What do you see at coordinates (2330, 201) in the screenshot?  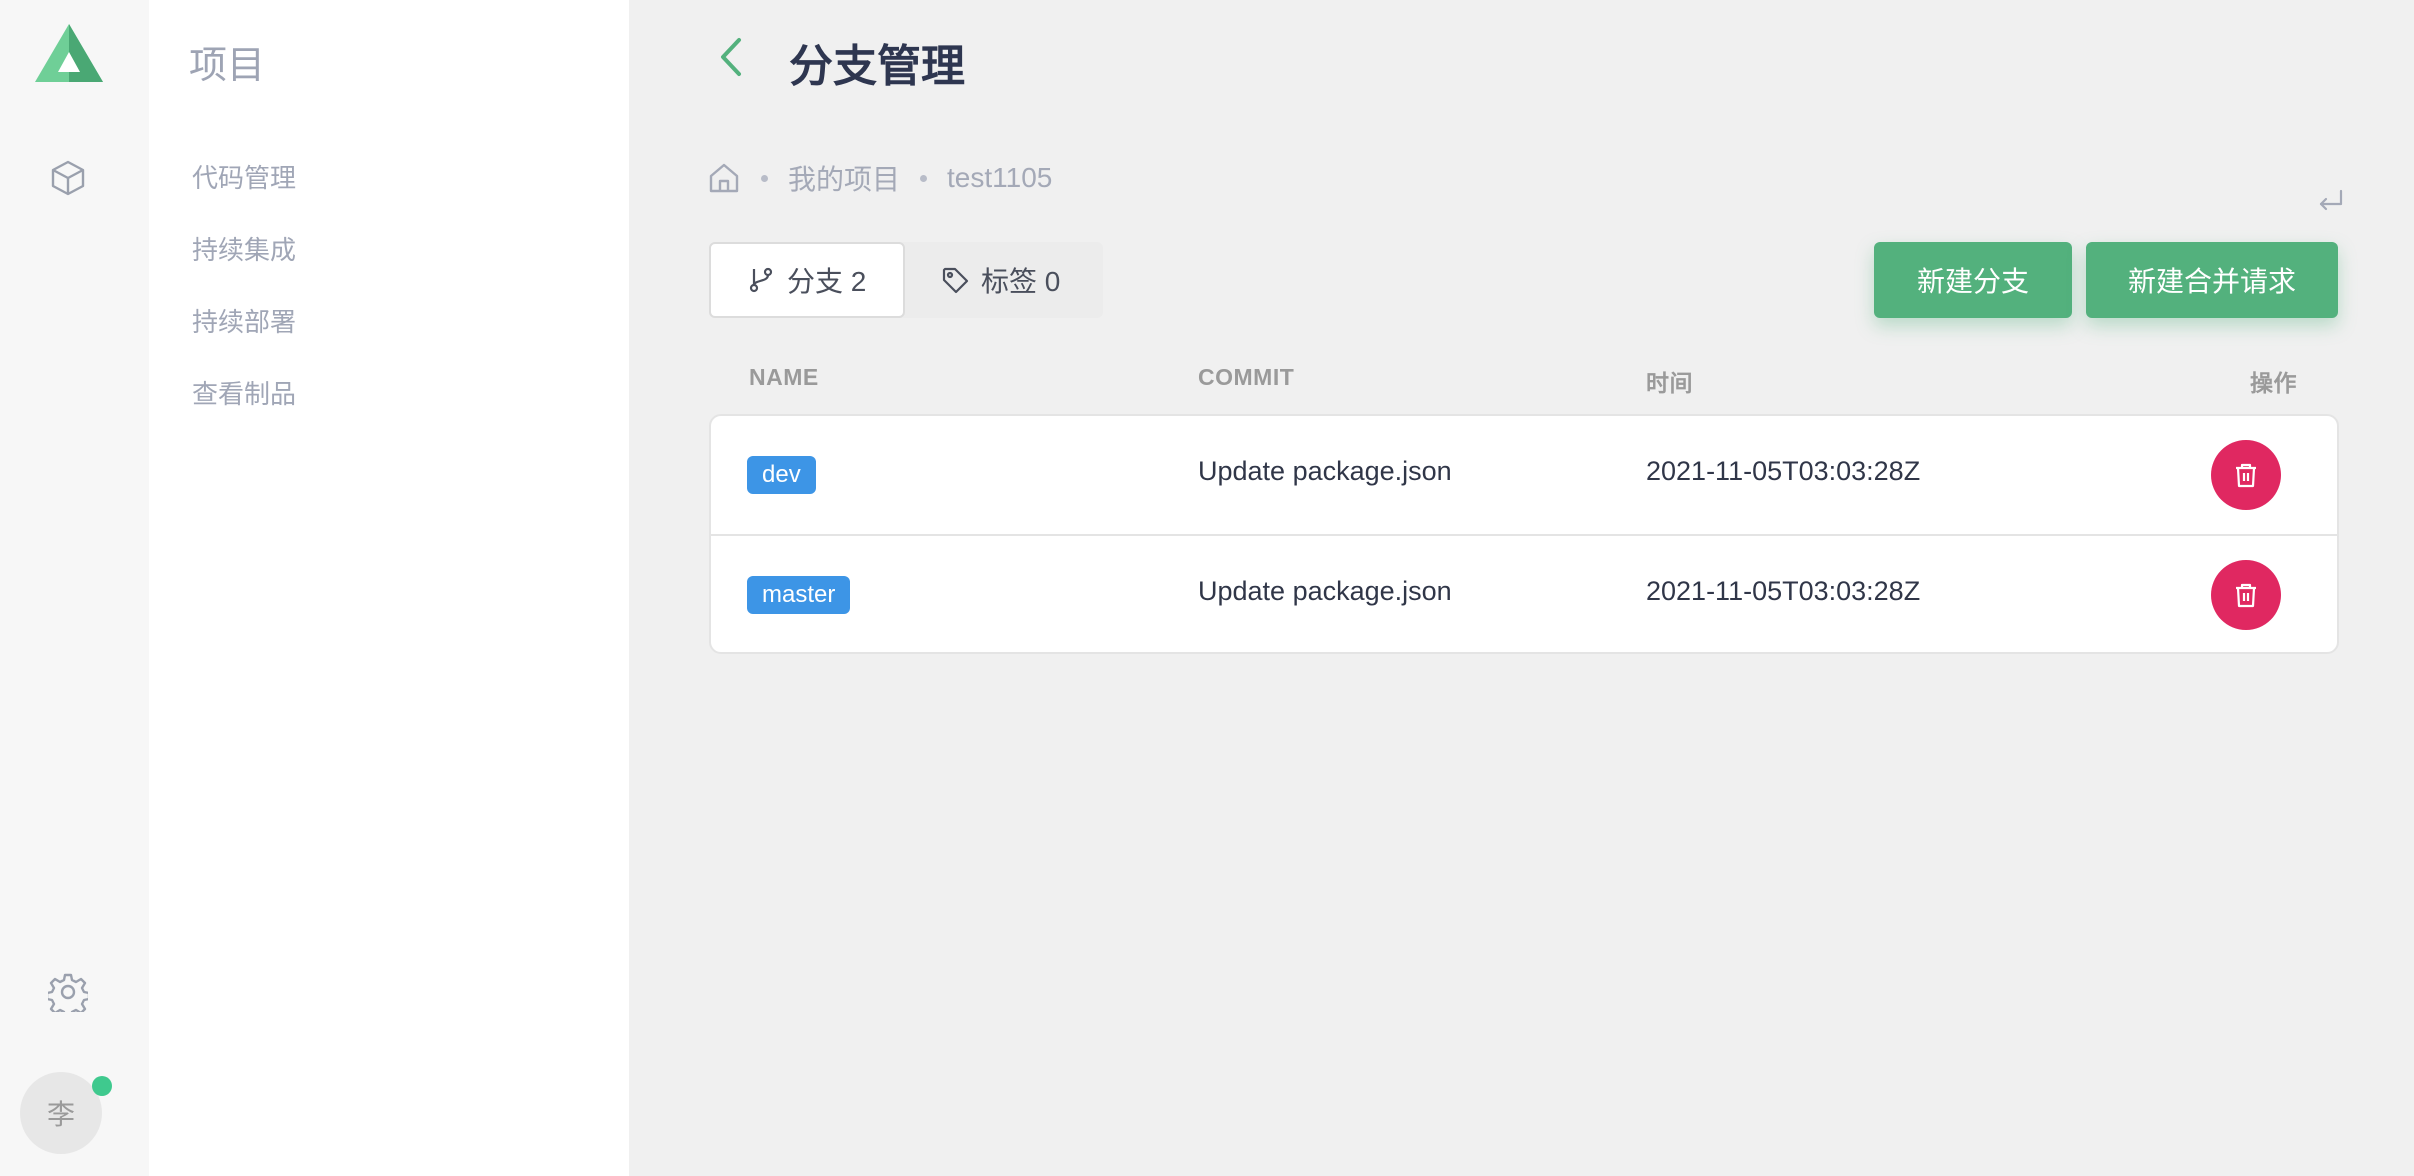 I see `return-icon` at bounding box center [2330, 201].